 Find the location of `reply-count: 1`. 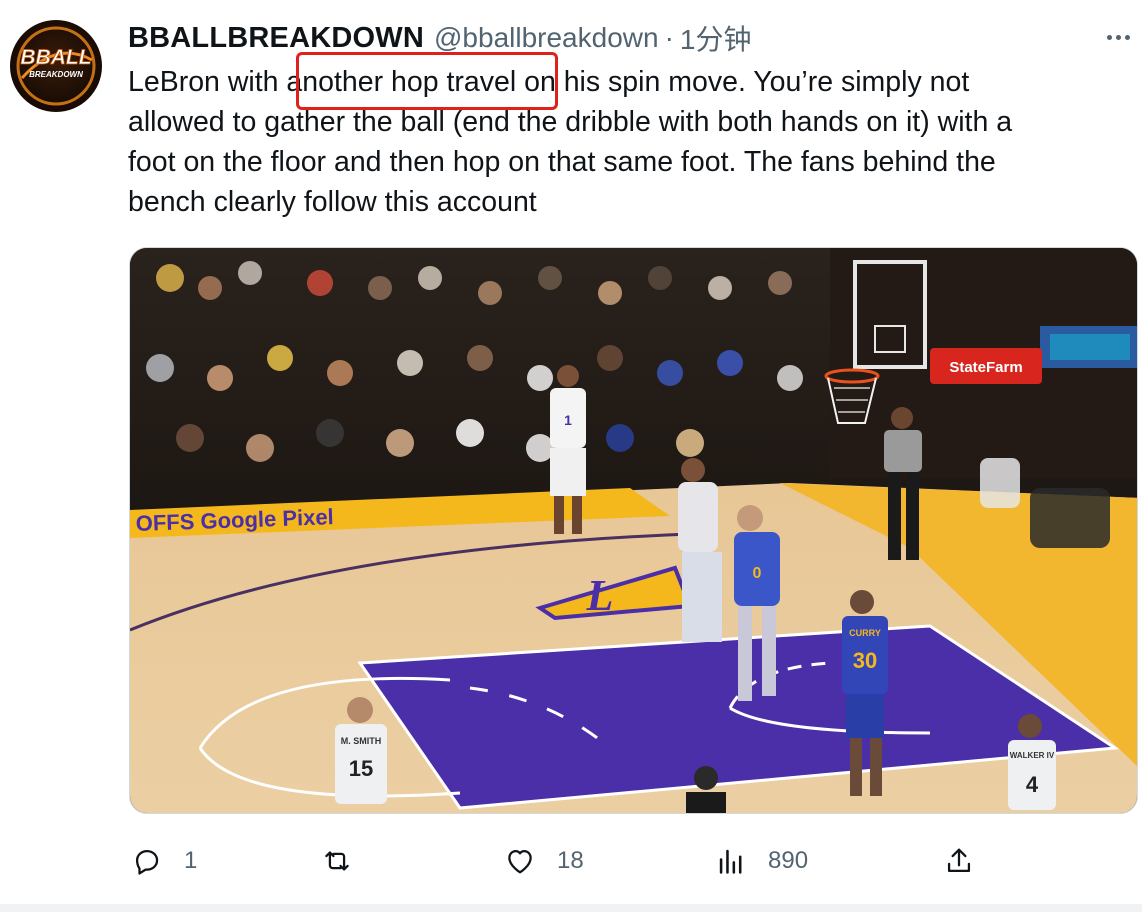

reply-count: 1 is located at coordinates (191, 860).